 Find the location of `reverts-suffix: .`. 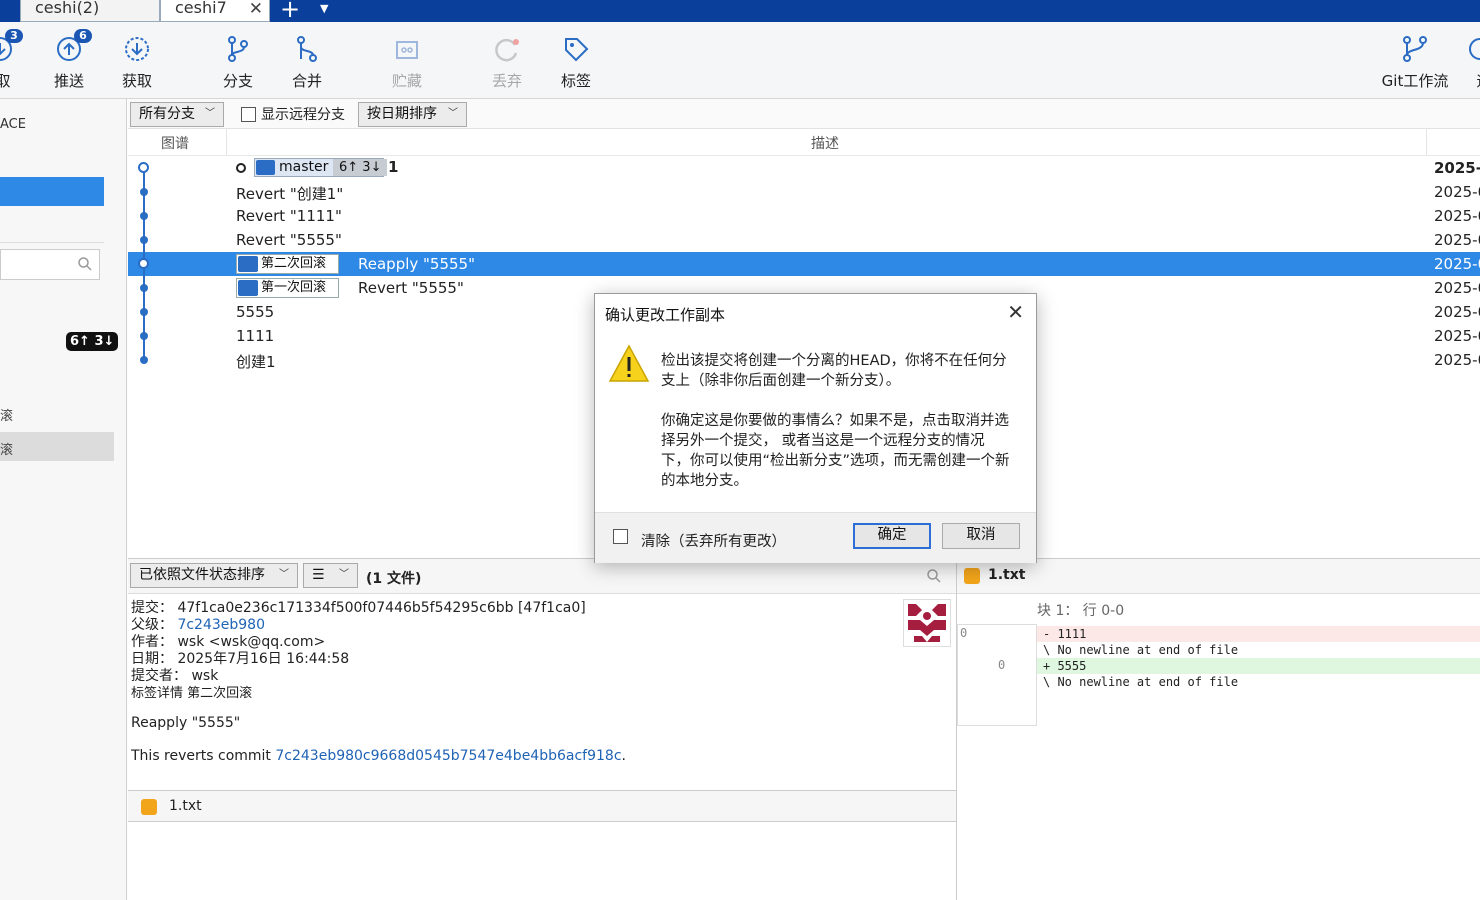

reverts-suffix: . is located at coordinates (623, 756).